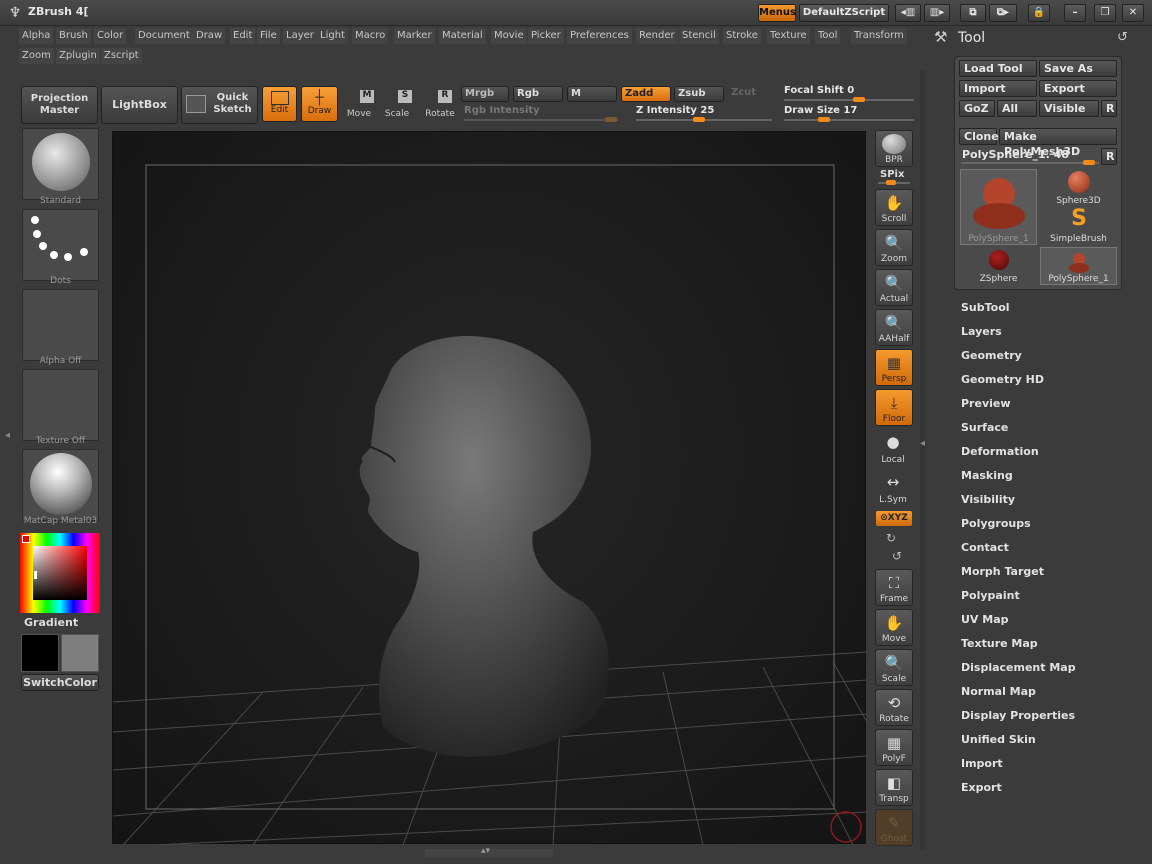 This screenshot has width=1152, height=864. Describe the element at coordinates (7, 435) in the screenshot. I see `collapse-left-tray-icon: ◂` at that location.